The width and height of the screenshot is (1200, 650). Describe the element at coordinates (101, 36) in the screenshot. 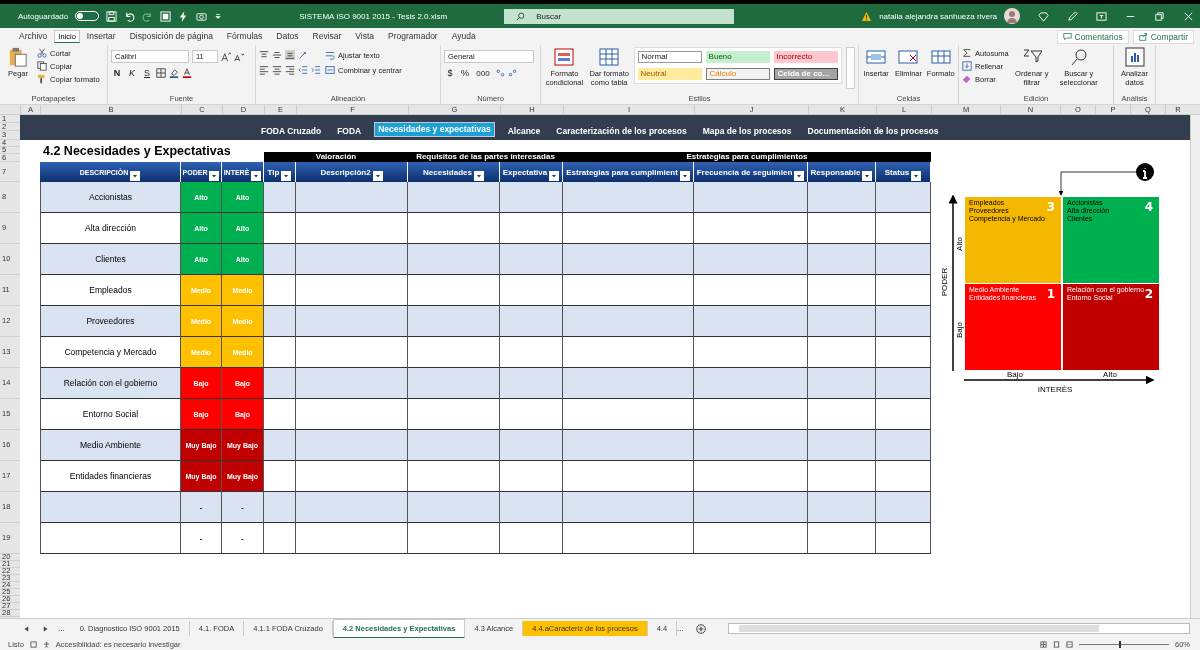

I see `ribbon-tab: Insertar` at that location.